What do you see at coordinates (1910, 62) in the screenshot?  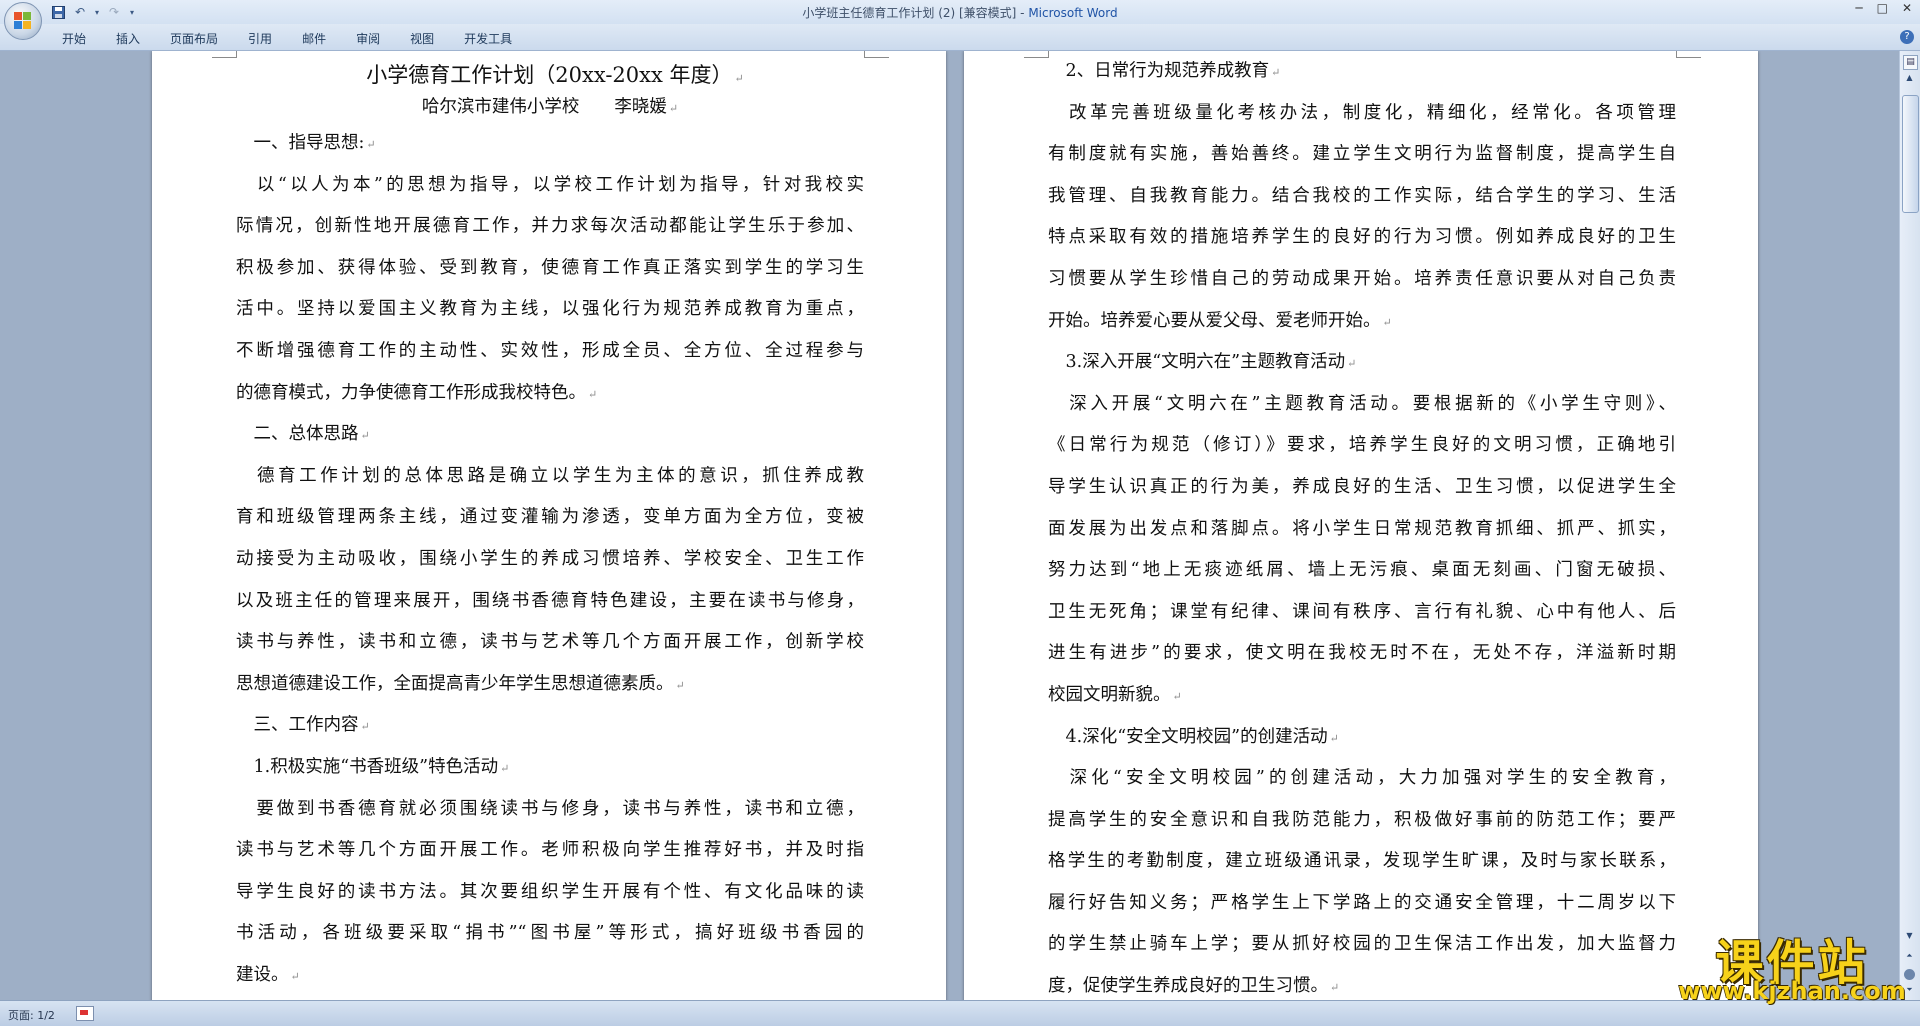 I see `view-ruler-icon: ▤` at bounding box center [1910, 62].